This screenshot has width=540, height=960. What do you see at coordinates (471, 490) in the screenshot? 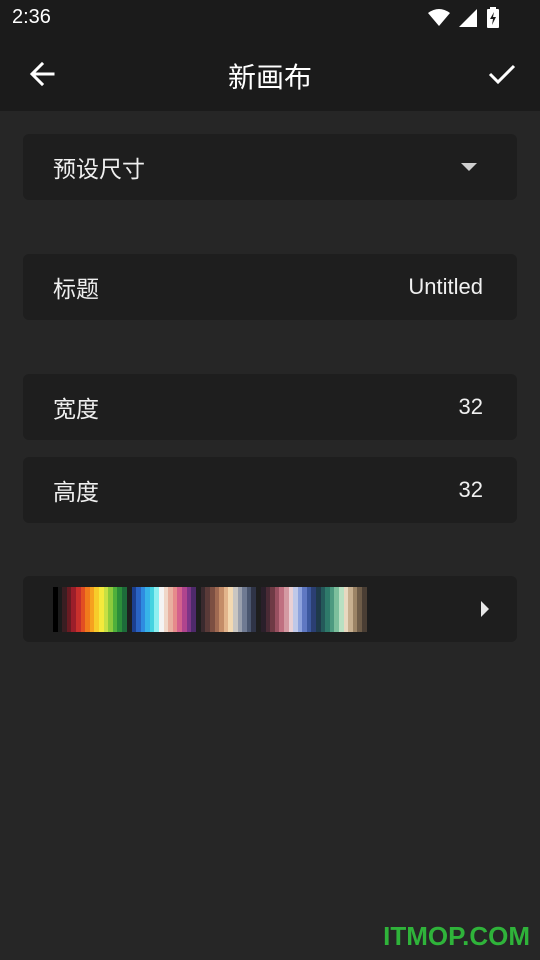
I see `height-value: 32` at bounding box center [471, 490].